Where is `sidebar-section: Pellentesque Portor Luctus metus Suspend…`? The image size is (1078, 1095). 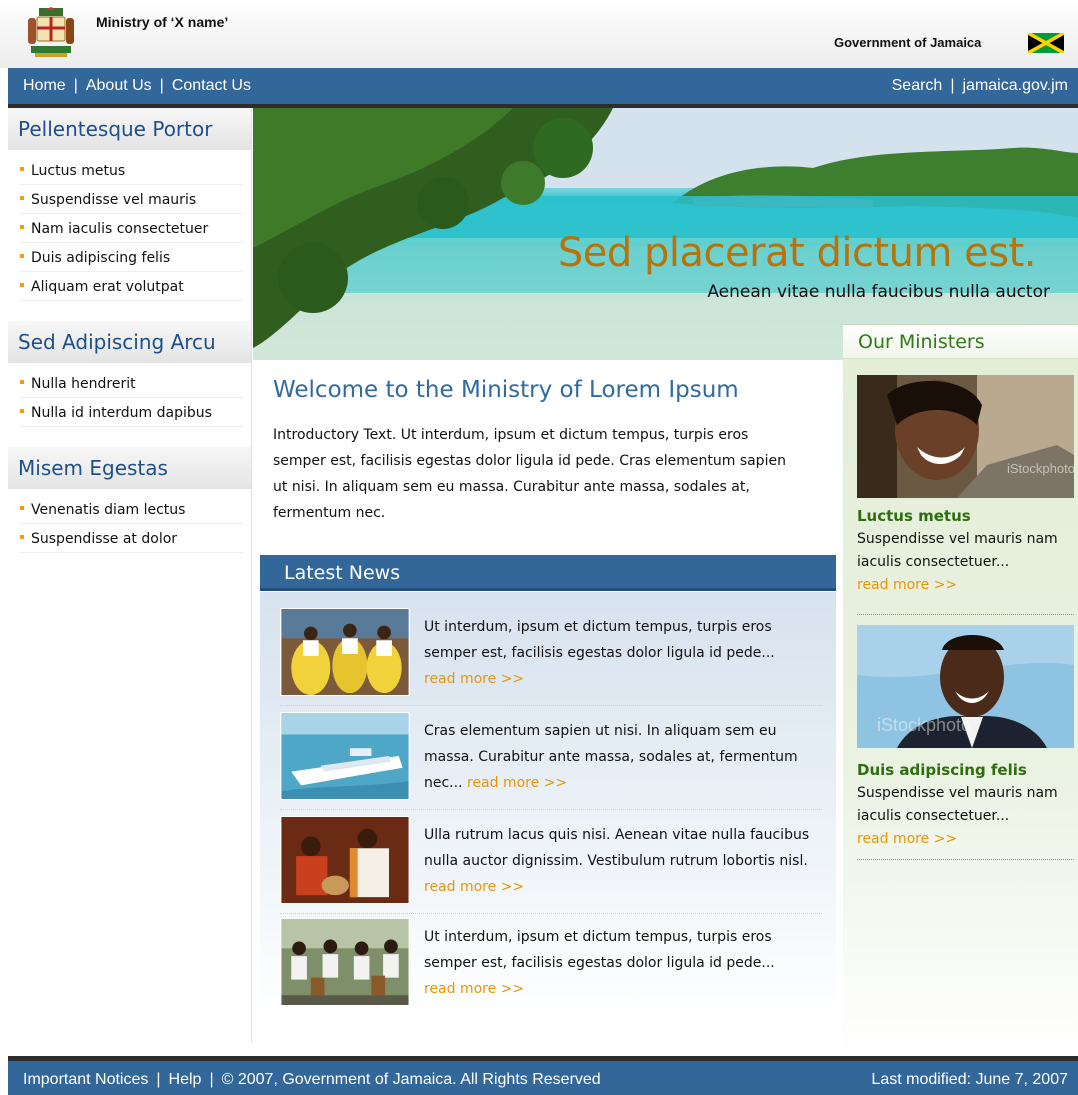
sidebar-section: Pellentesque Portor Luctus metus Suspend… is located at coordinates (129, 204).